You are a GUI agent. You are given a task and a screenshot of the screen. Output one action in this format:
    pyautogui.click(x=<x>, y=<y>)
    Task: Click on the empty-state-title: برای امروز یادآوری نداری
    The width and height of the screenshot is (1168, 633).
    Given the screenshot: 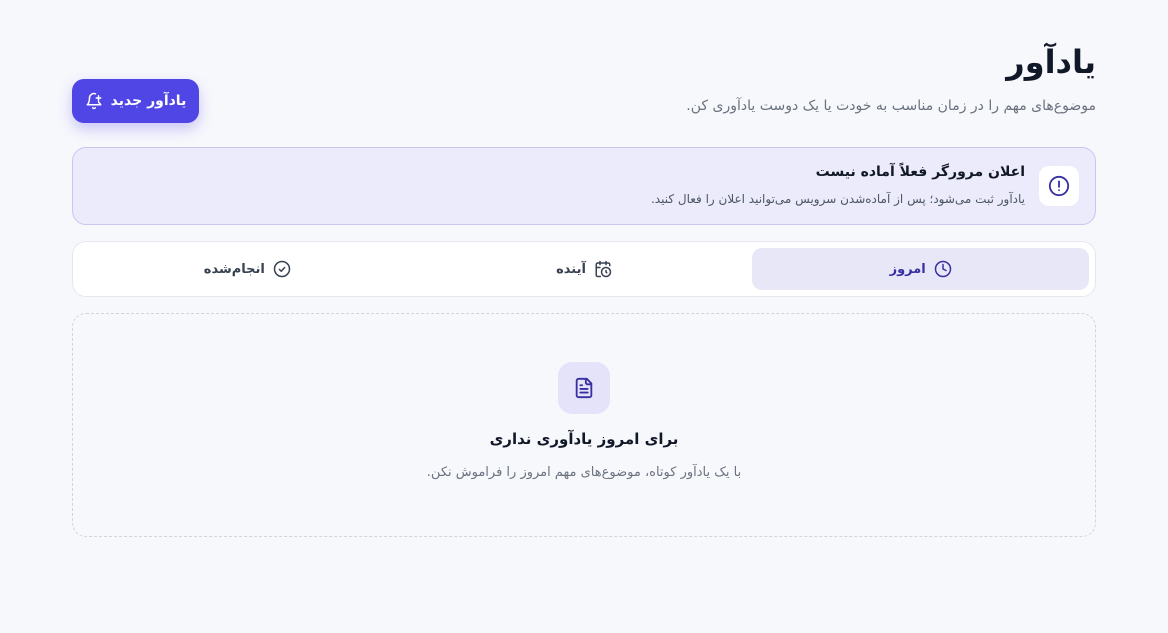 What is the action you would take?
    pyautogui.click(x=584, y=439)
    